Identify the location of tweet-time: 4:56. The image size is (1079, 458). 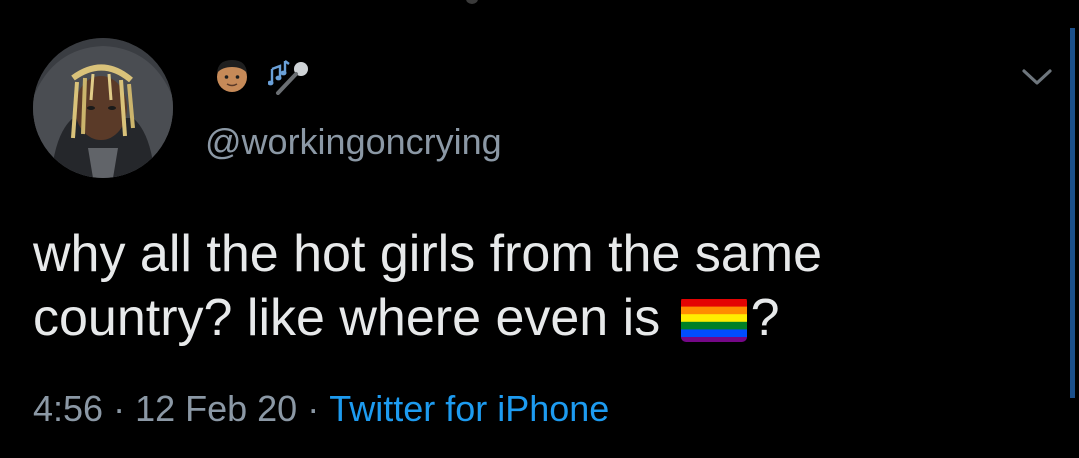
(68, 408).